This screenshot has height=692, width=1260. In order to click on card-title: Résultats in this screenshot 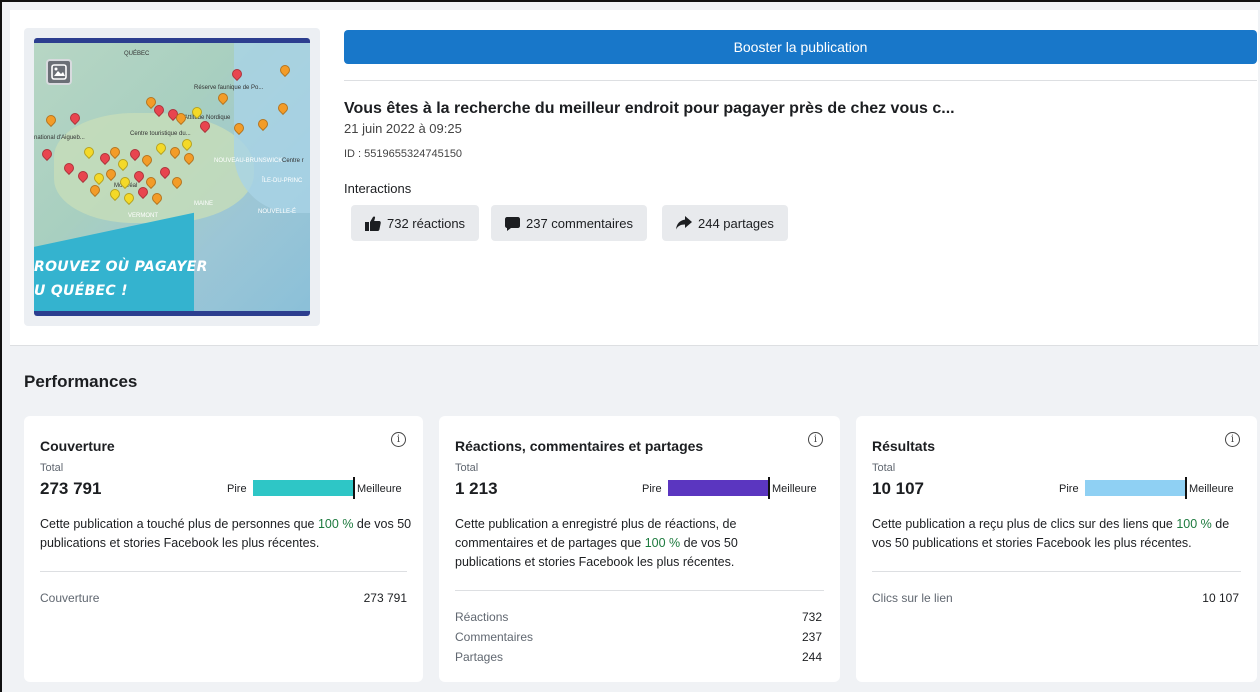, I will do `click(904, 446)`.